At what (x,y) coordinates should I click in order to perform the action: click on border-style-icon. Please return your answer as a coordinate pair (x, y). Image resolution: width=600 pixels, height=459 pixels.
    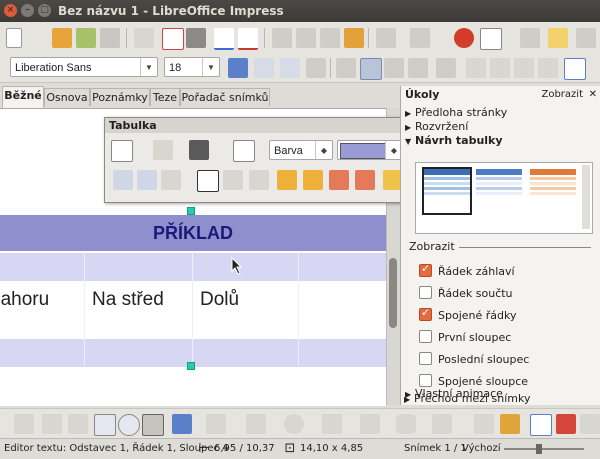
    Looking at the image, I should click on (163, 150).